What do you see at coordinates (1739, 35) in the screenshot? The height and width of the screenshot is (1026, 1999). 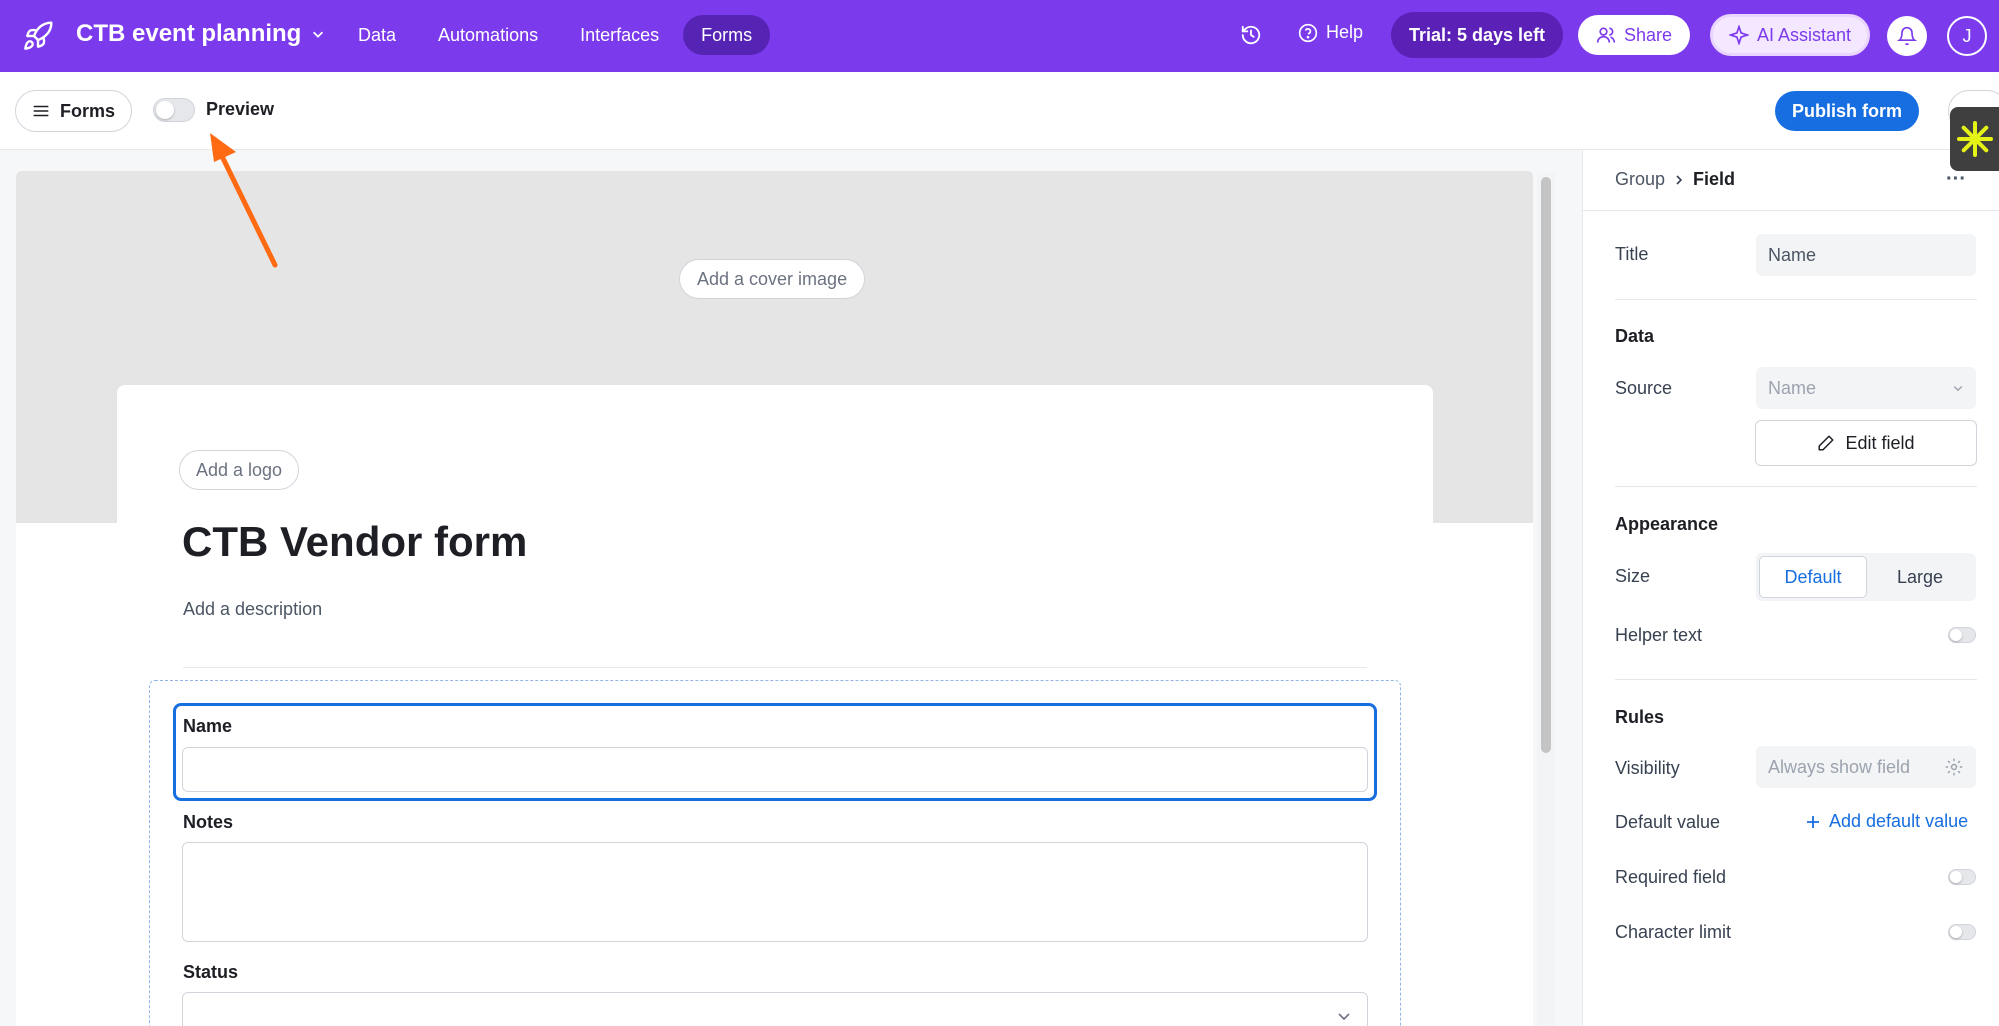 I see `sparkle-icon` at bounding box center [1739, 35].